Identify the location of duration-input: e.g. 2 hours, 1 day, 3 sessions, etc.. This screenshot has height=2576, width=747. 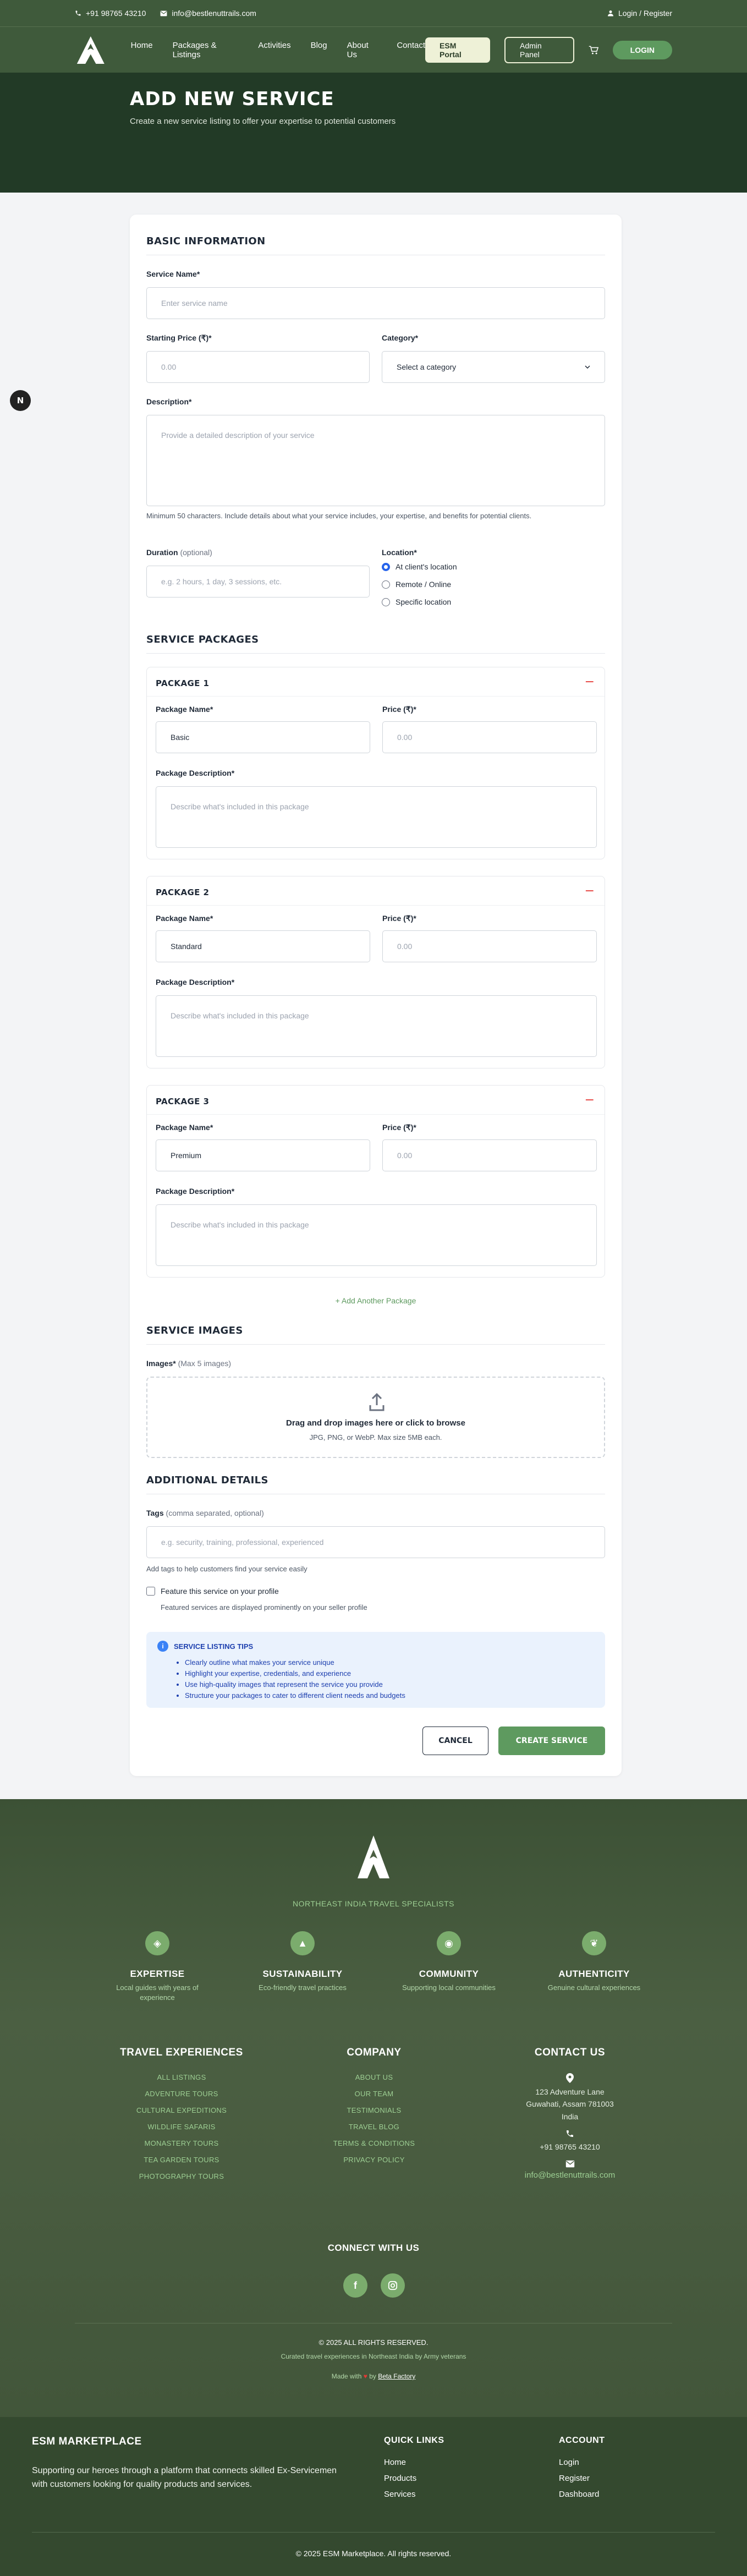
(258, 582).